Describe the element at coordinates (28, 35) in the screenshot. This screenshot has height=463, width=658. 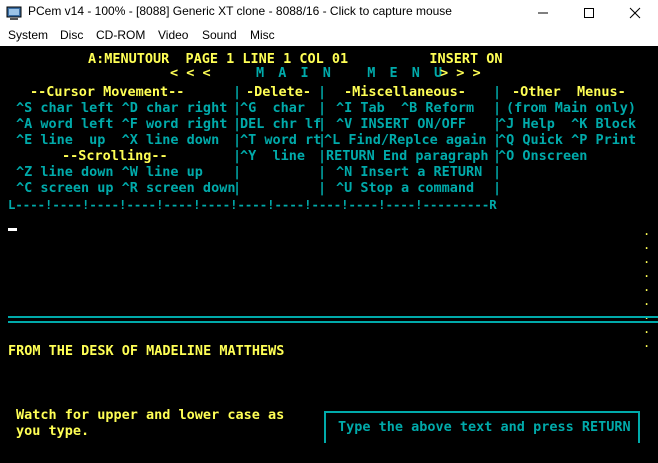
I see `menu-system: System` at that location.